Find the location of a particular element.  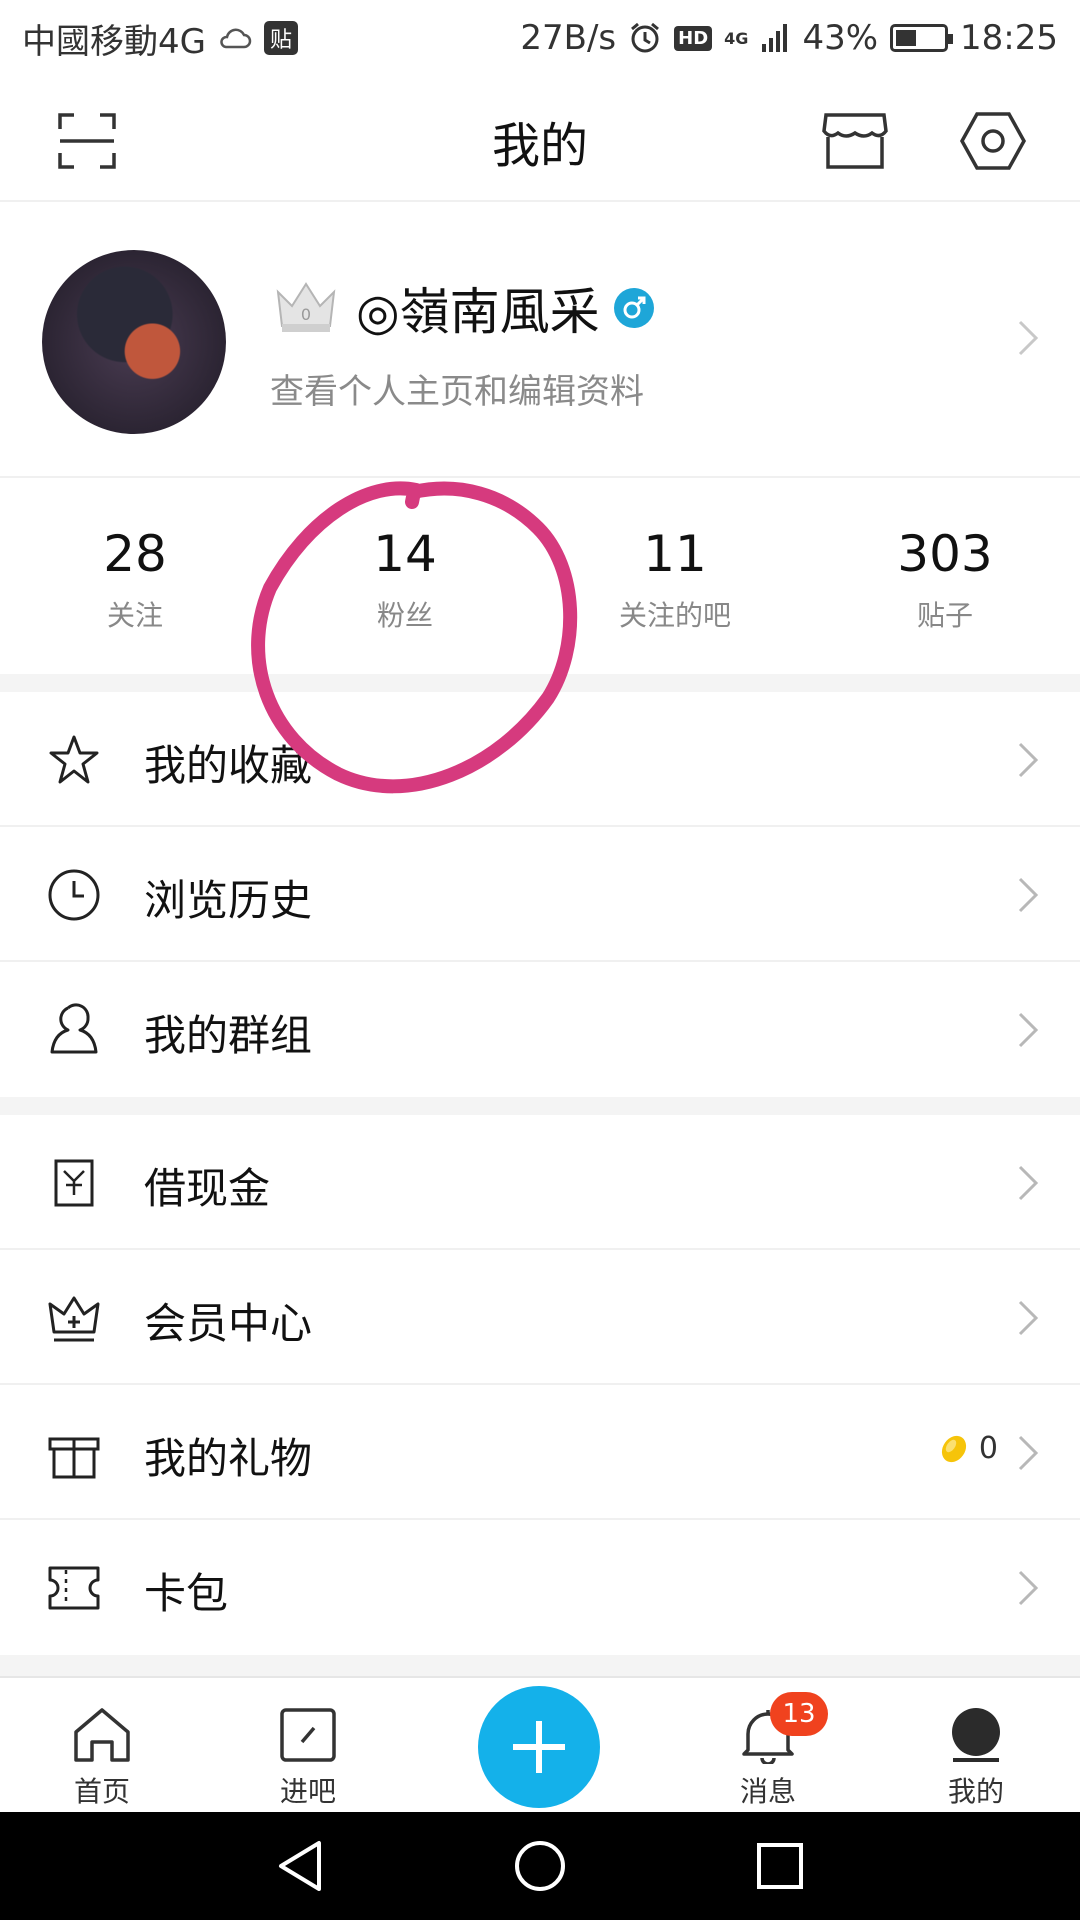

header: 我的 is located at coordinates (540, 139).